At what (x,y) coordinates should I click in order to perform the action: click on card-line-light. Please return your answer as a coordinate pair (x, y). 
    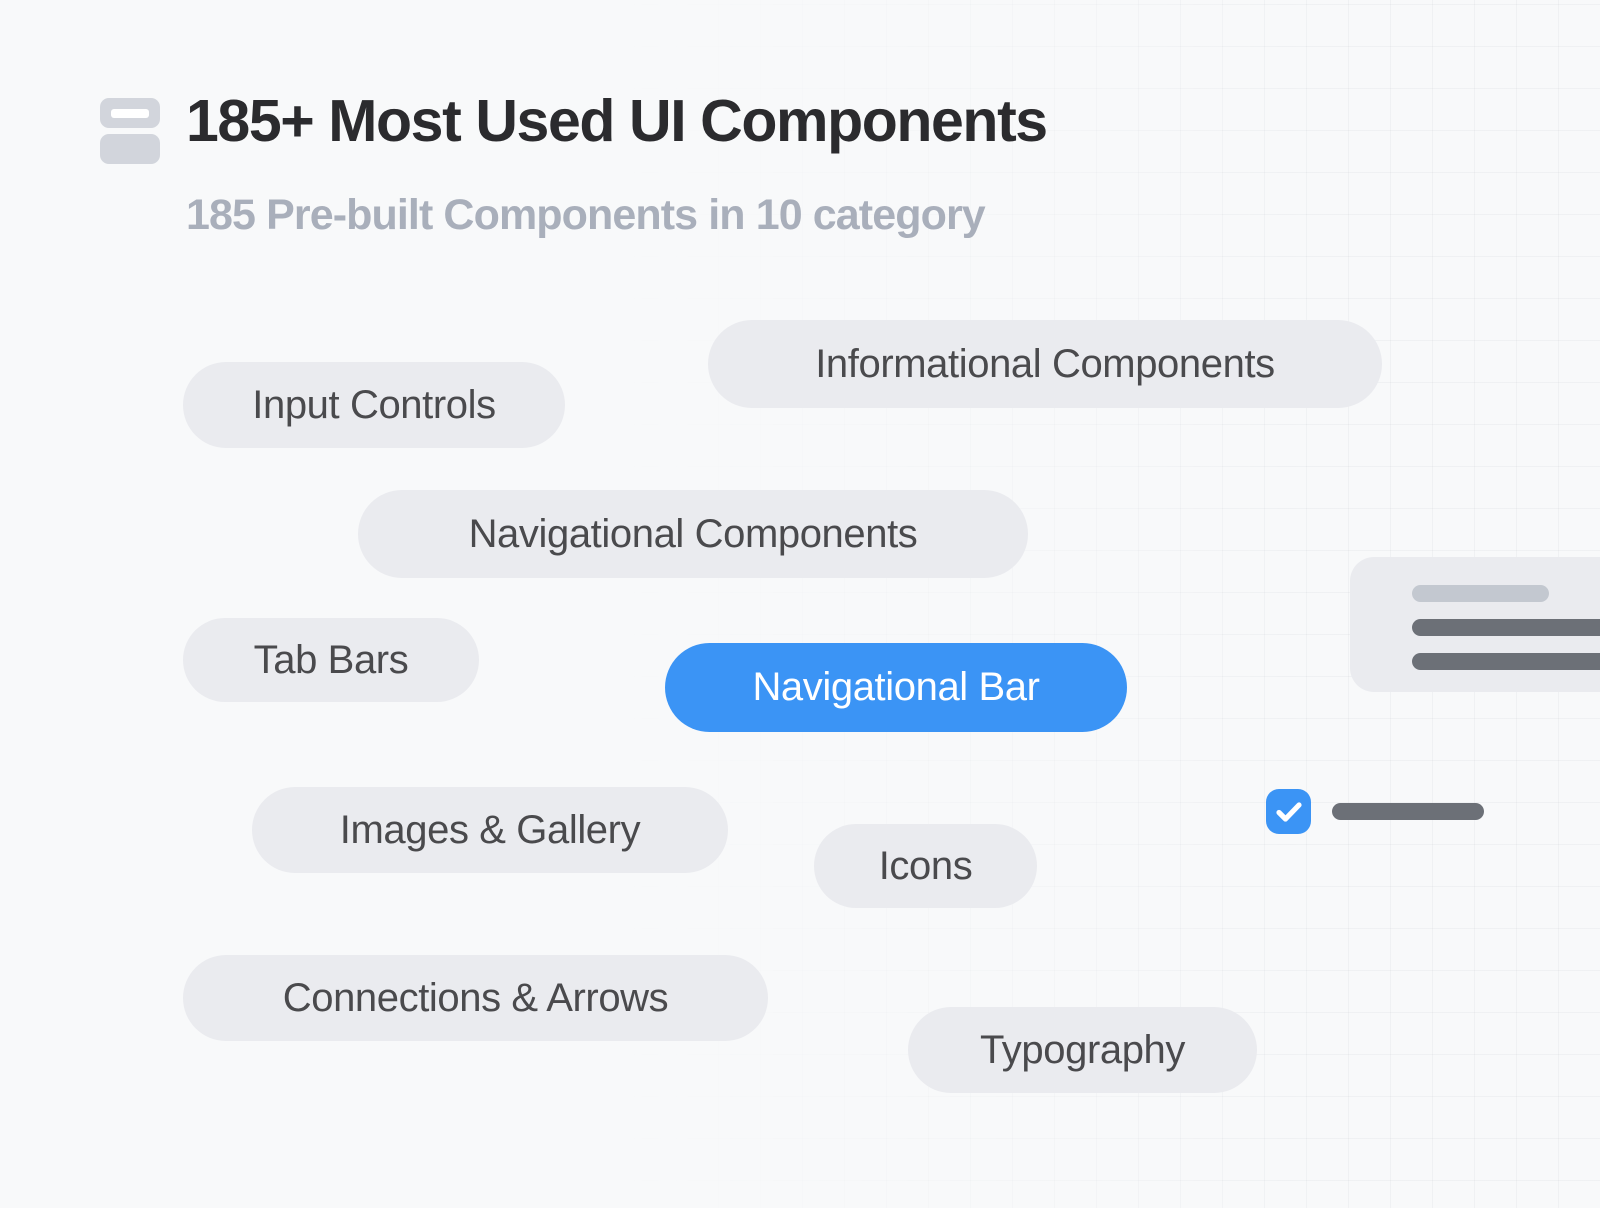
    Looking at the image, I should click on (1480, 593).